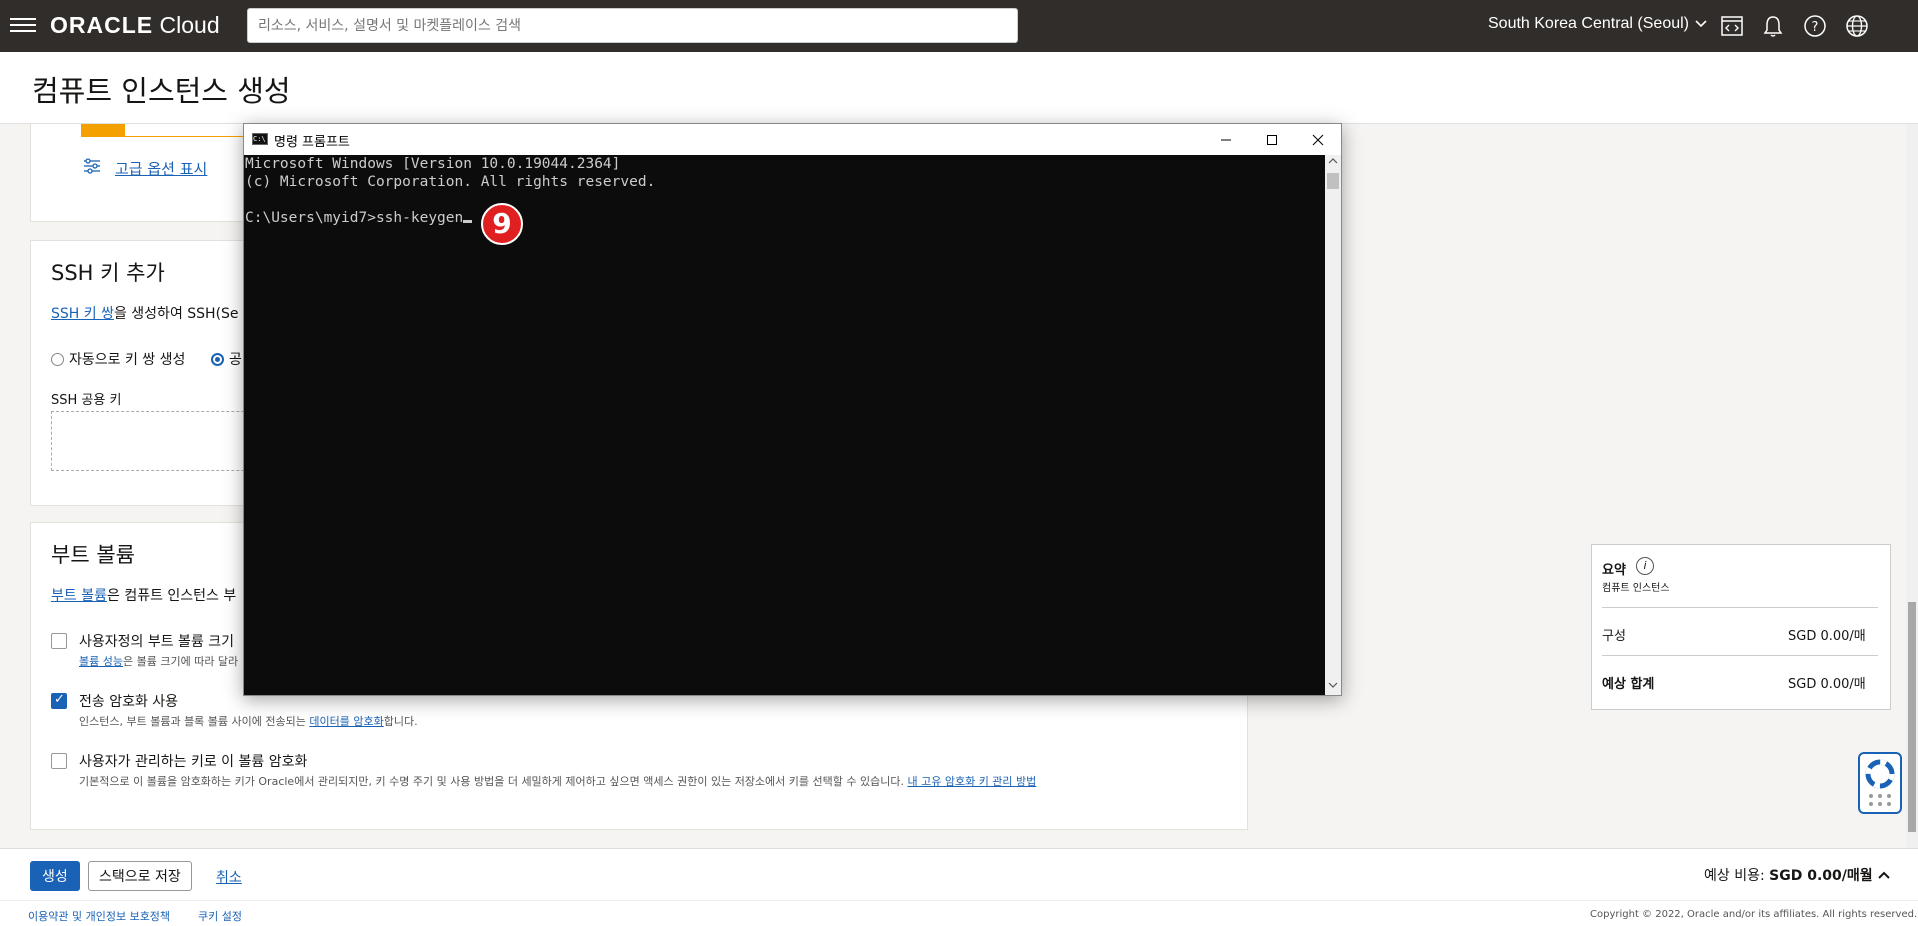 This screenshot has width=1918, height=926. What do you see at coordinates (145, 314) in the screenshot?
I see `ssh-description: SSH 키 쌍을 생성하여 SSH(Se` at bounding box center [145, 314].